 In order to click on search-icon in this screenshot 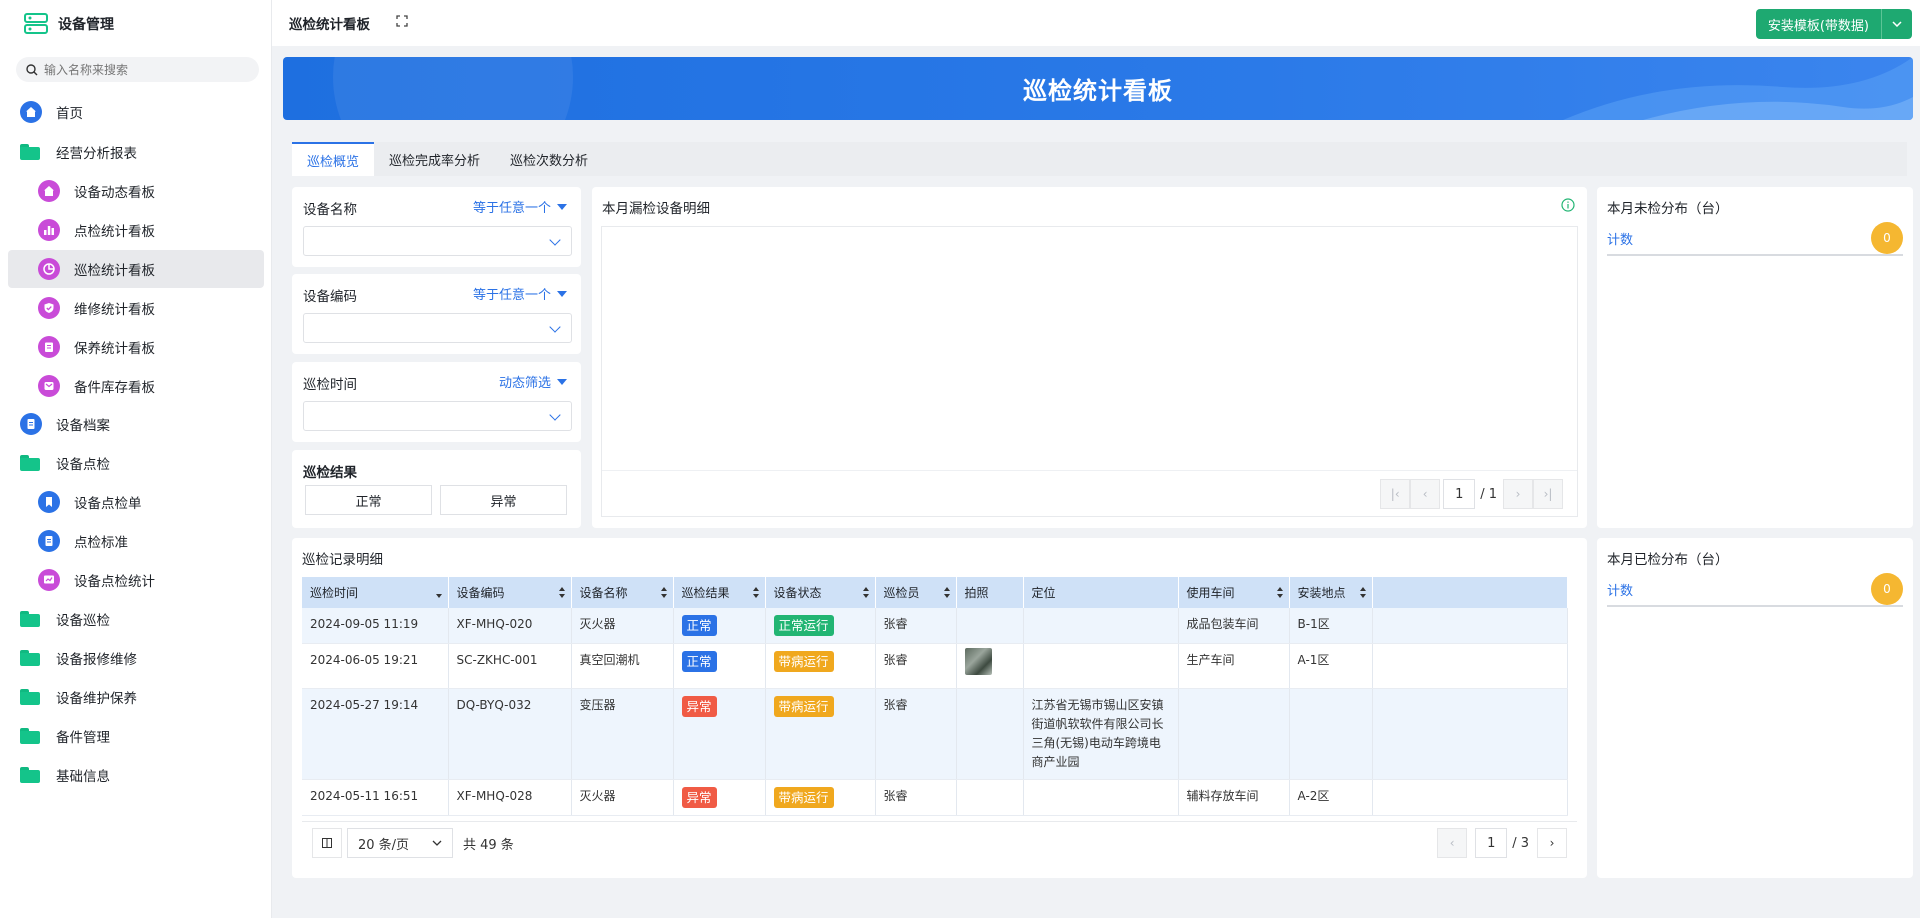, I will do `click(32, 69)`.